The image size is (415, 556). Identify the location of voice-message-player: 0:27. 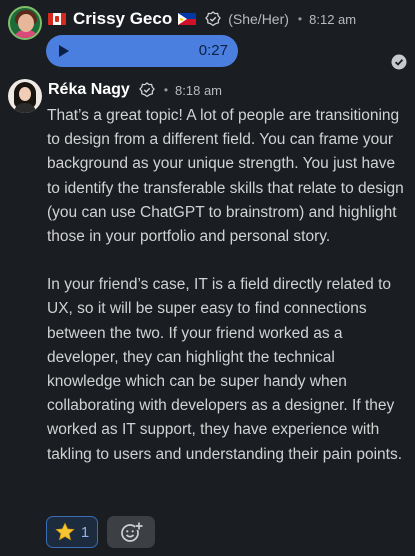
(142, 51).